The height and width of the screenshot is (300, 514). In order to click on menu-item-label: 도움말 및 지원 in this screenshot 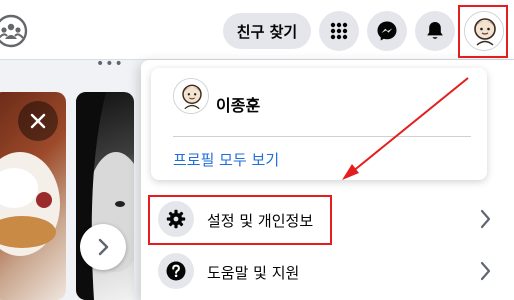, I will do `click(253, 273)`.